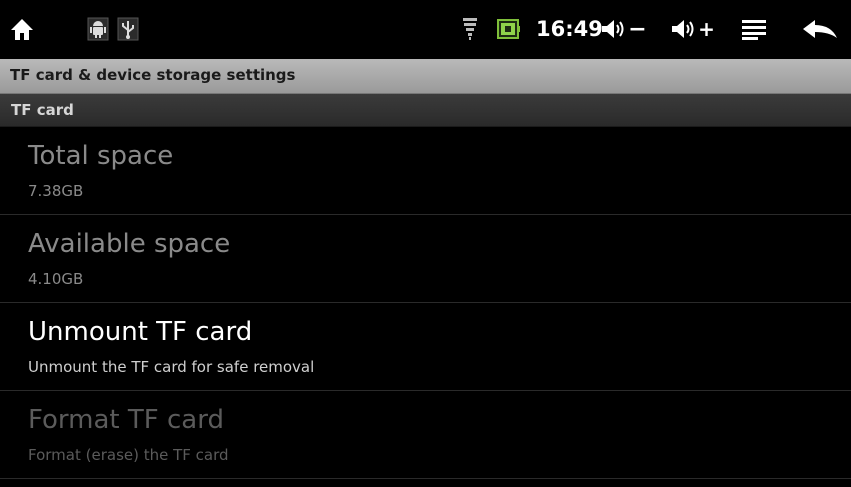  What do you see at coordinates (42, 110) in the screenshot?
I see `category-label: TF card` at bounding box center [42, 110].